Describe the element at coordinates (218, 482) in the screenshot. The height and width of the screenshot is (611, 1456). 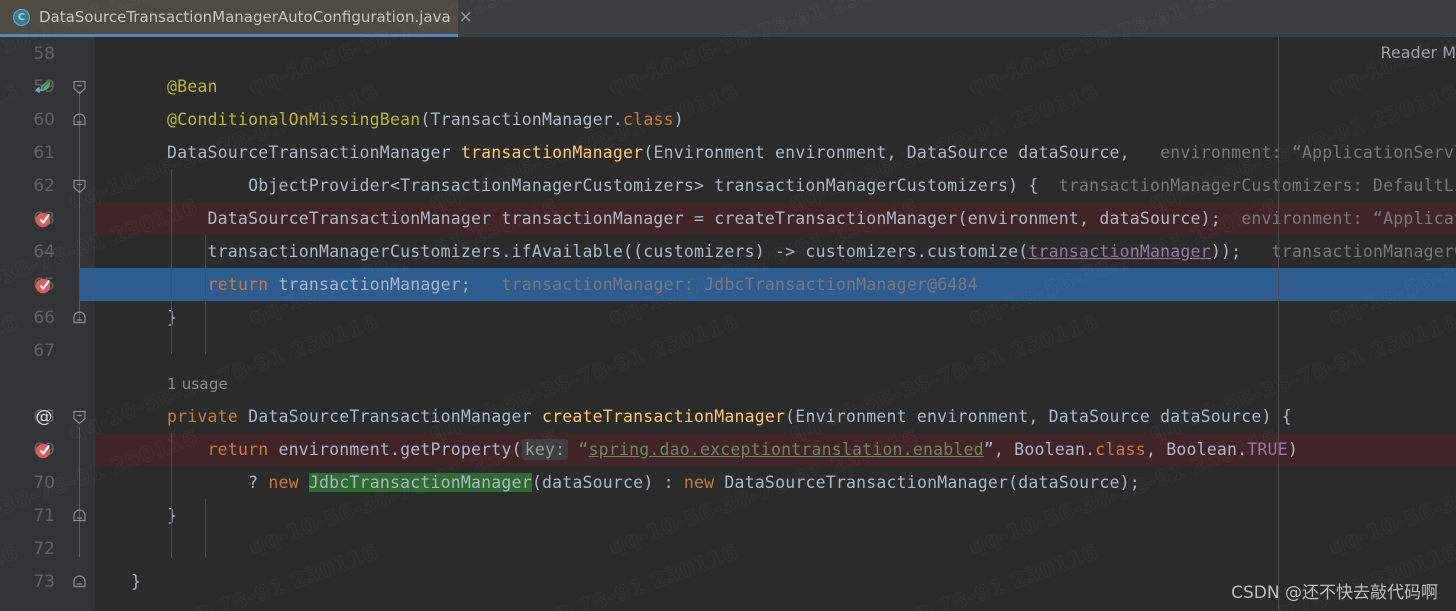
I see `code-token: ?` at that location.